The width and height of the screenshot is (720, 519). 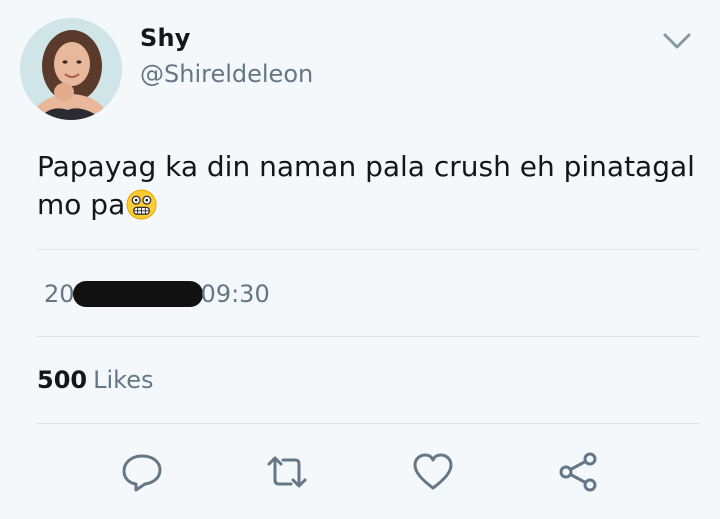 I want to click on likes-count: 500, so click(x=62, y=380).